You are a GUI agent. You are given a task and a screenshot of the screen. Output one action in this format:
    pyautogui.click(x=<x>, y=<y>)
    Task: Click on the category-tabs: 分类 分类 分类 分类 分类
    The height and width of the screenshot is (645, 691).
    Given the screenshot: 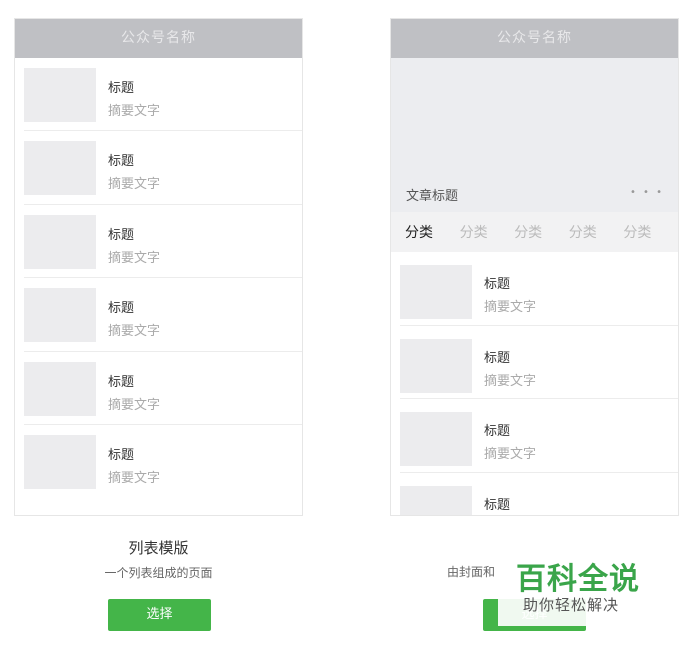 What is the action you would take?
    pyautogui.click(x=534, y=232)
    